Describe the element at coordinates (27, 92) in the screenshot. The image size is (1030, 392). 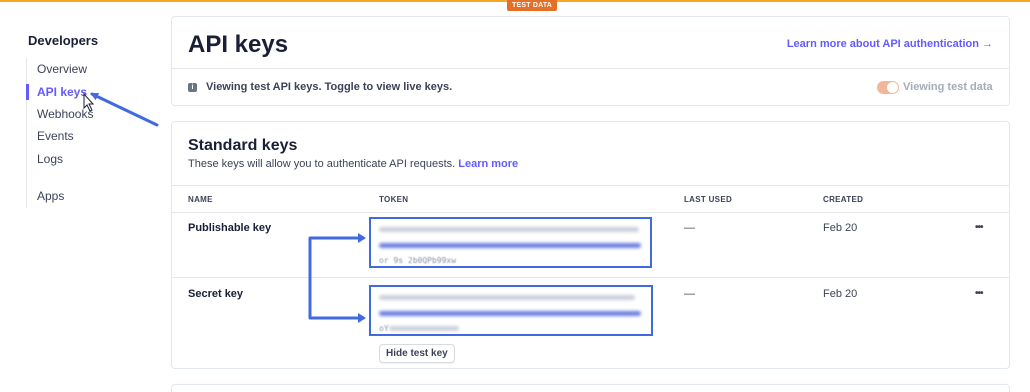
I see `active-indicator` at that location.